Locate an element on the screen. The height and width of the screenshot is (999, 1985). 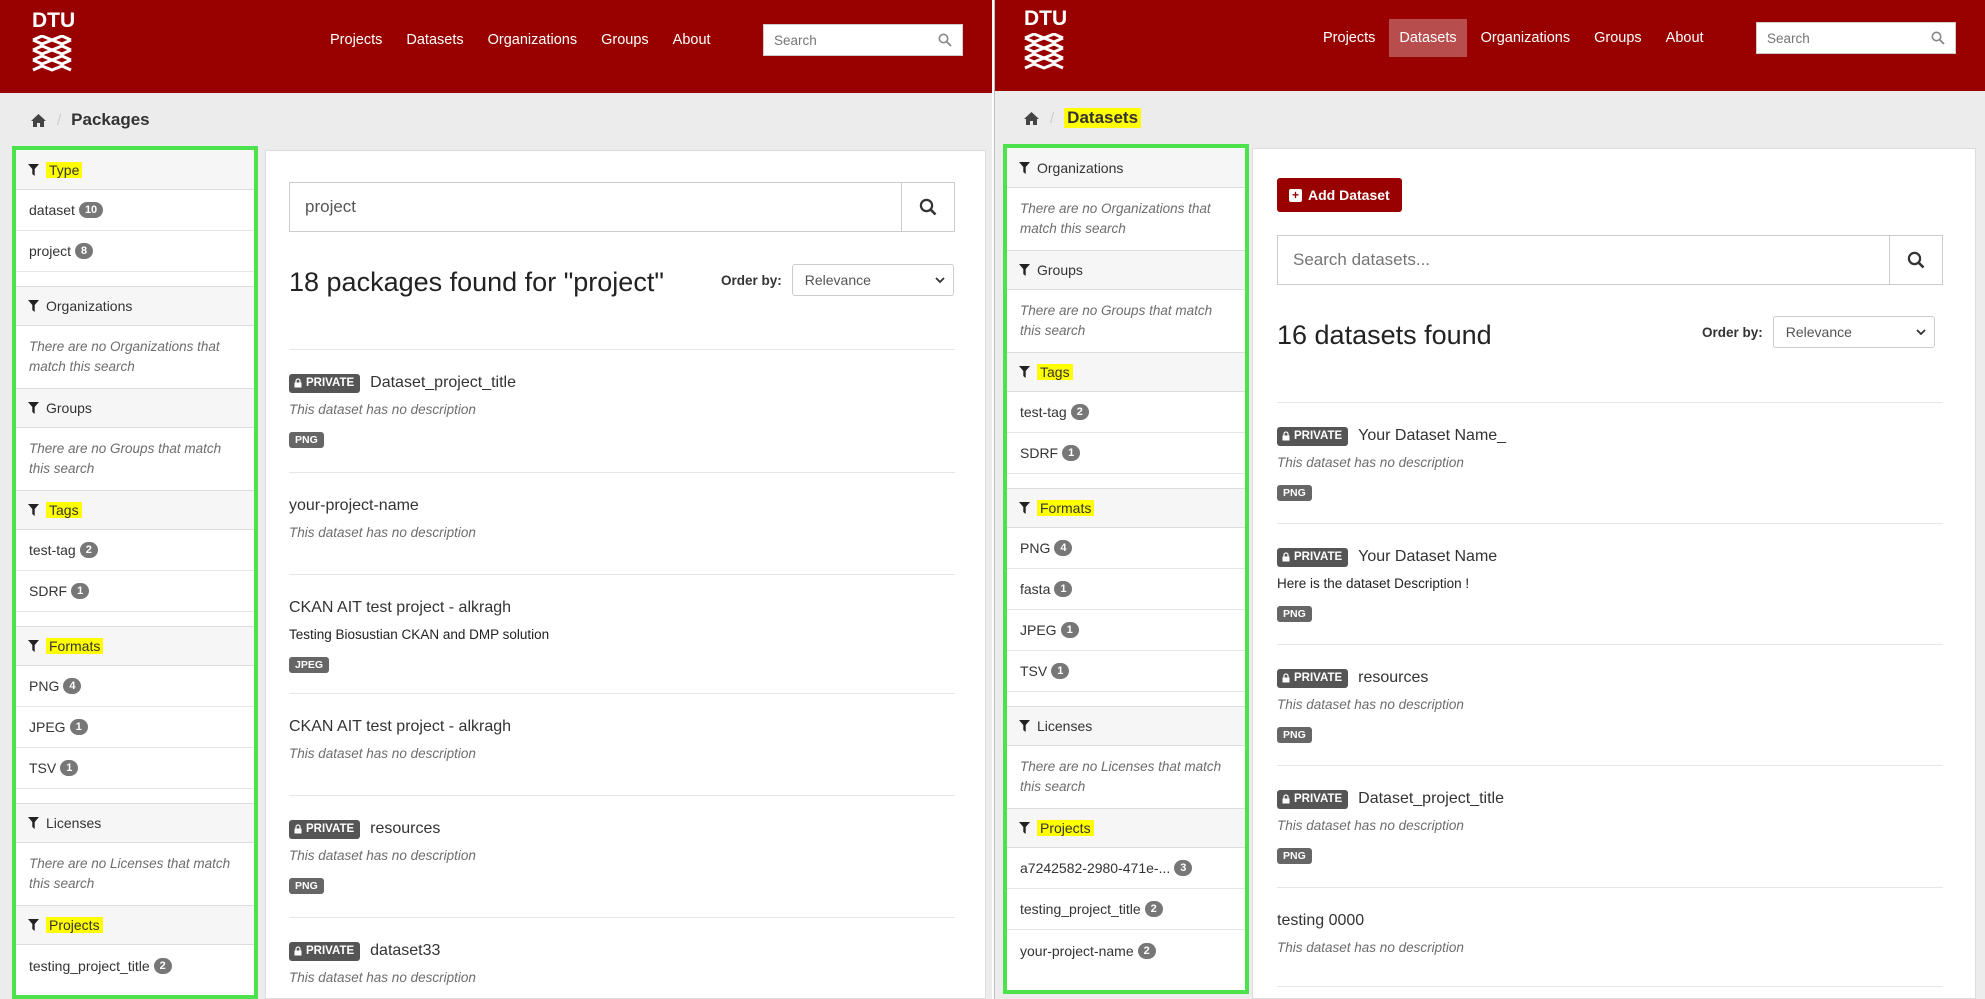
result-title-link: dataset33 is located at coordinates (405, 951).